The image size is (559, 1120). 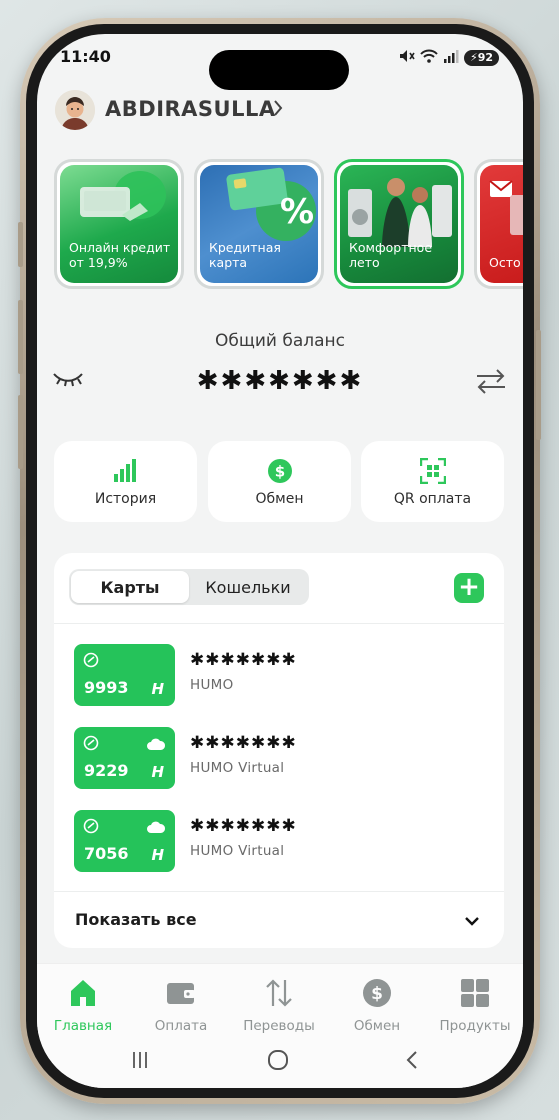 What do you see at coordinates (120, 255) in the screenshot?
I see `story-label: Онлайн кредит от 19,9%` at bounding box center [120, 255].